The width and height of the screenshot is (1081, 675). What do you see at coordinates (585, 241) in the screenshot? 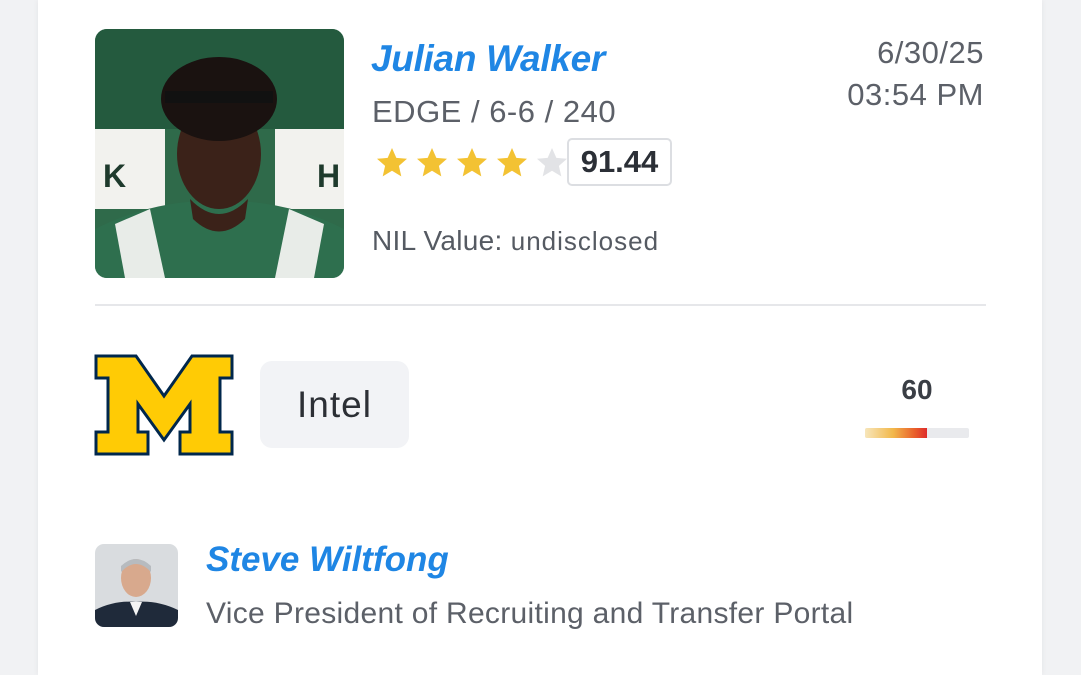
I see `nil-value: undisclosed` at bounding box center [585, 241].